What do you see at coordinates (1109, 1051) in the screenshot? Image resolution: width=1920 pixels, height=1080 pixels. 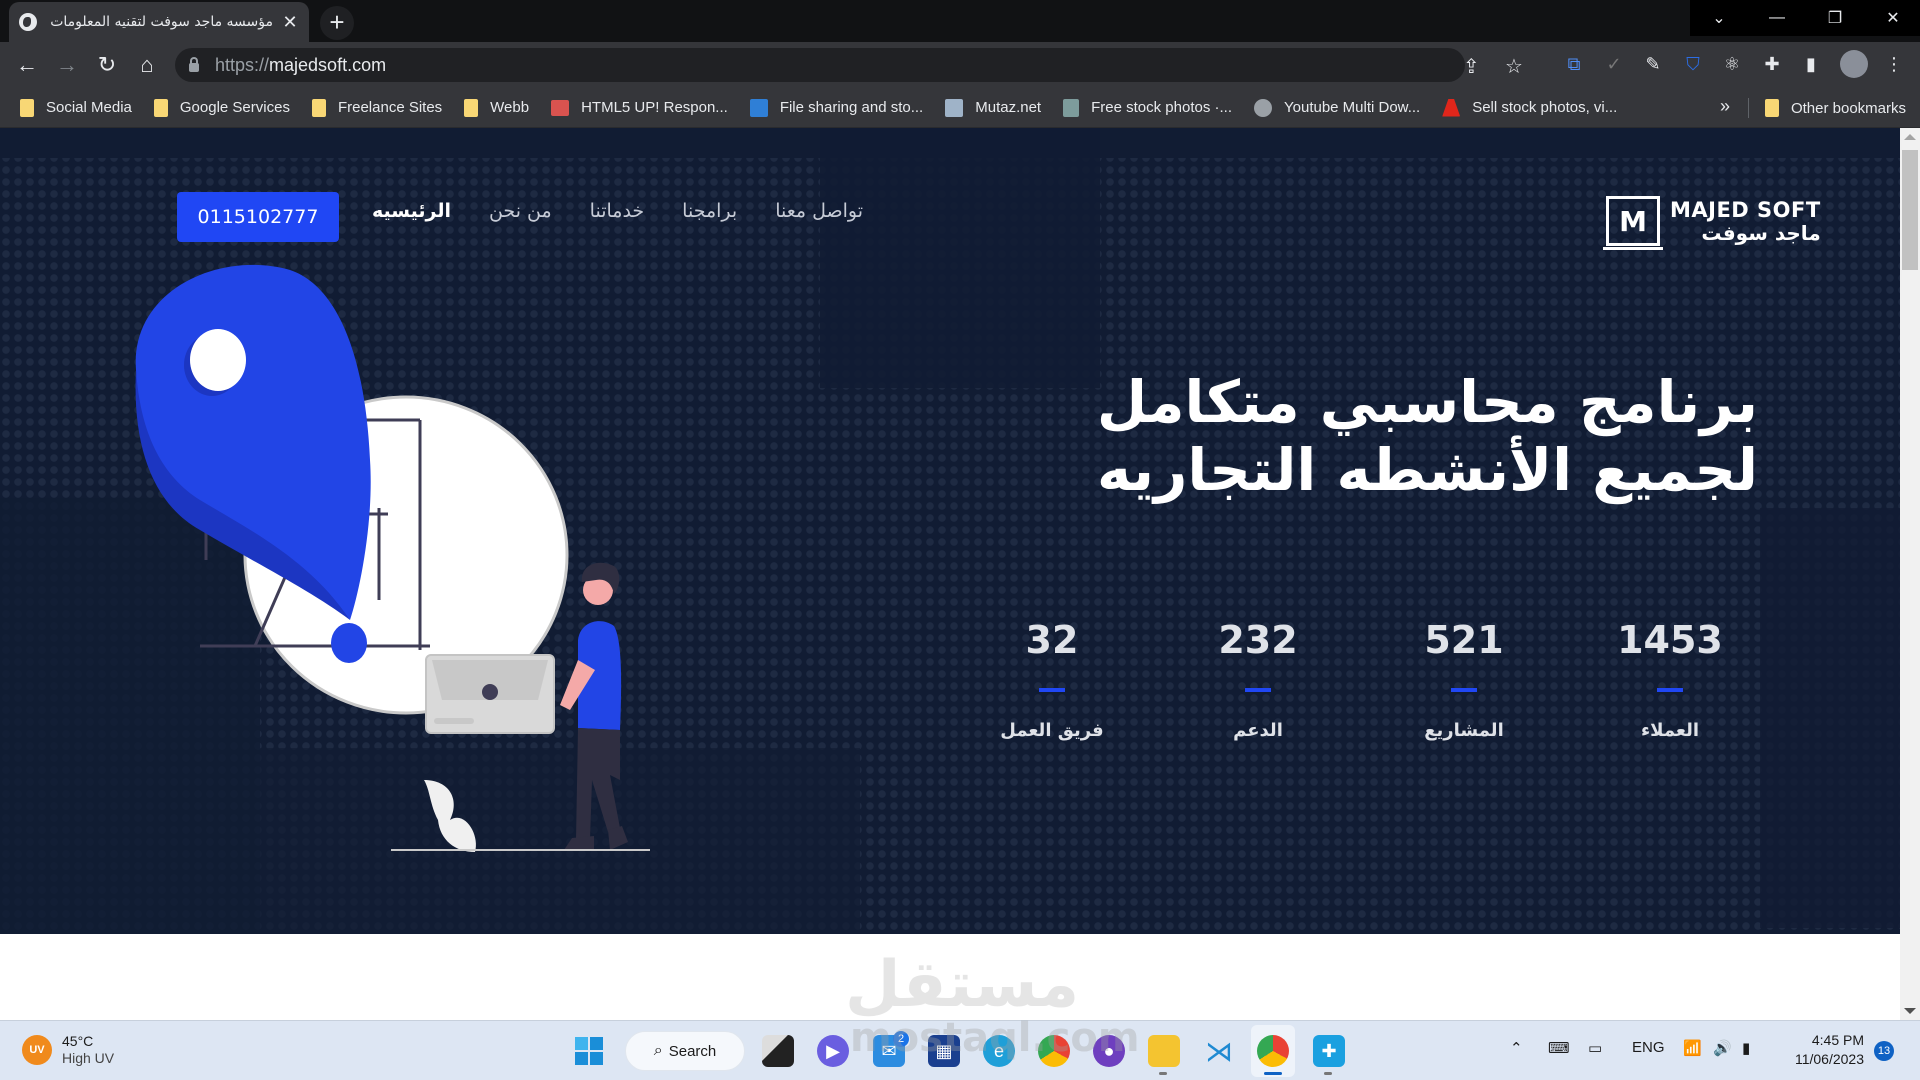 I see `github-desktop-icon: ●` at bounding box center [1109, 1051].